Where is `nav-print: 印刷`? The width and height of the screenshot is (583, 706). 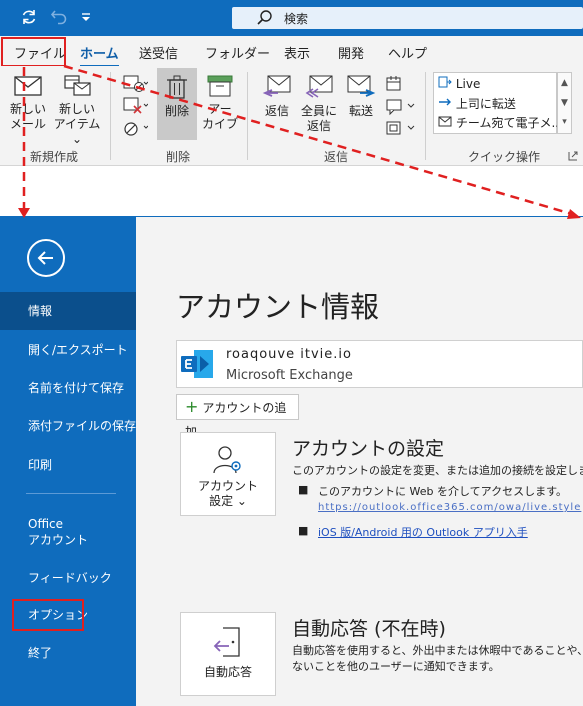 nav-print: 印刷 is located at coordinates (68, 465).